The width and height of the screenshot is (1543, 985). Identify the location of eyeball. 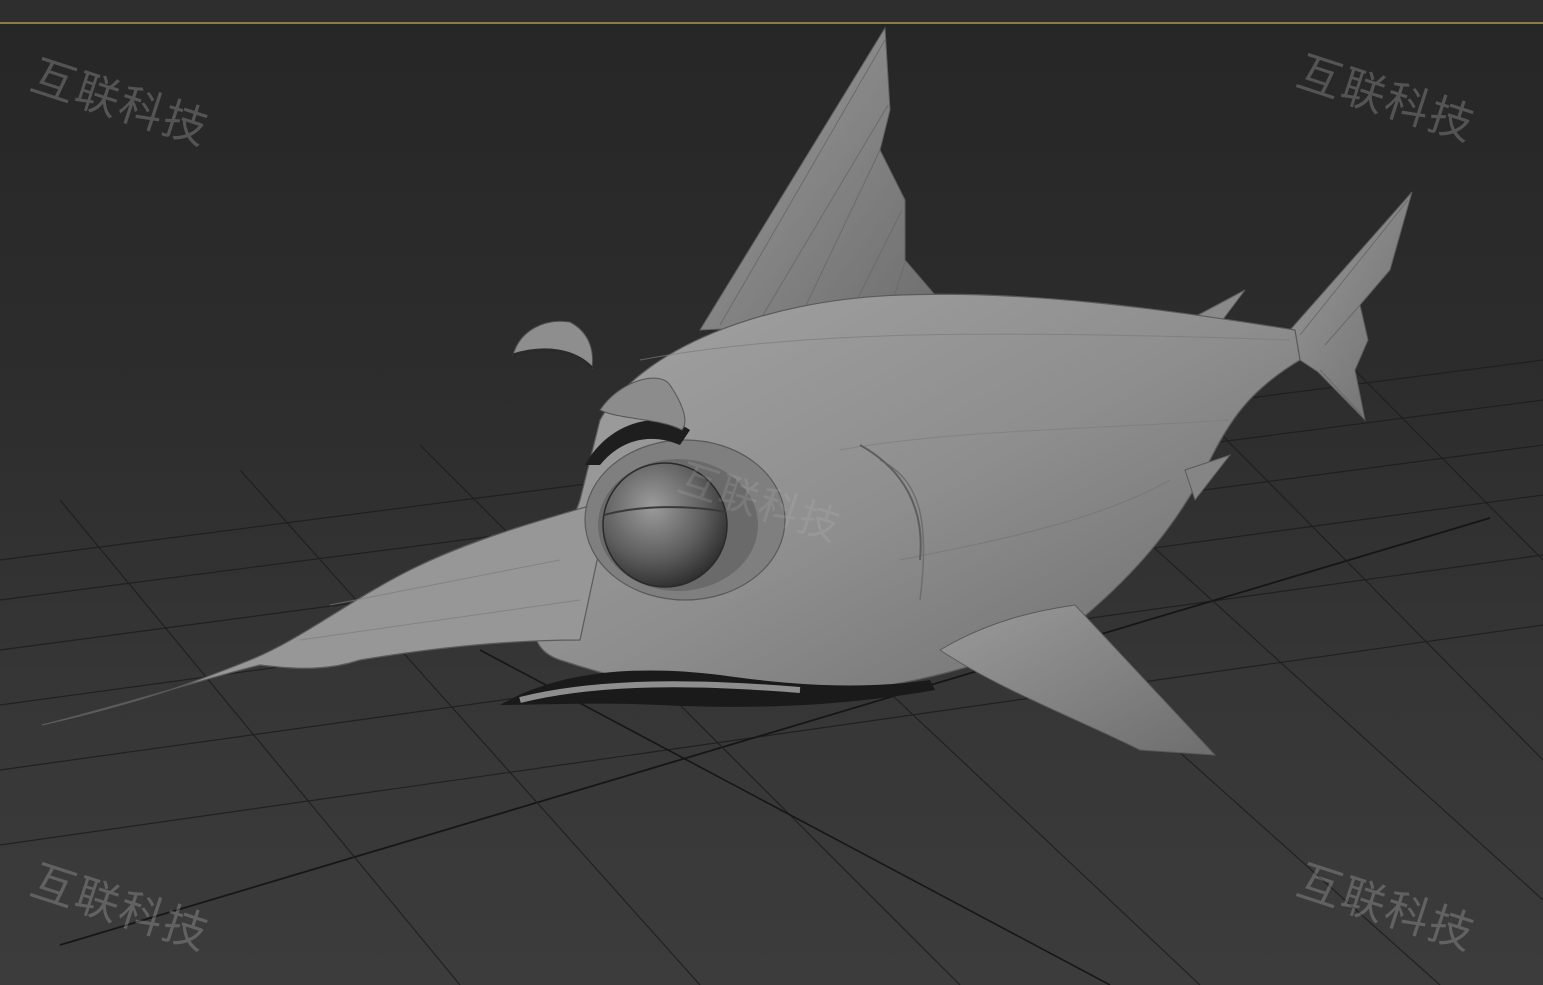
(665, 525).